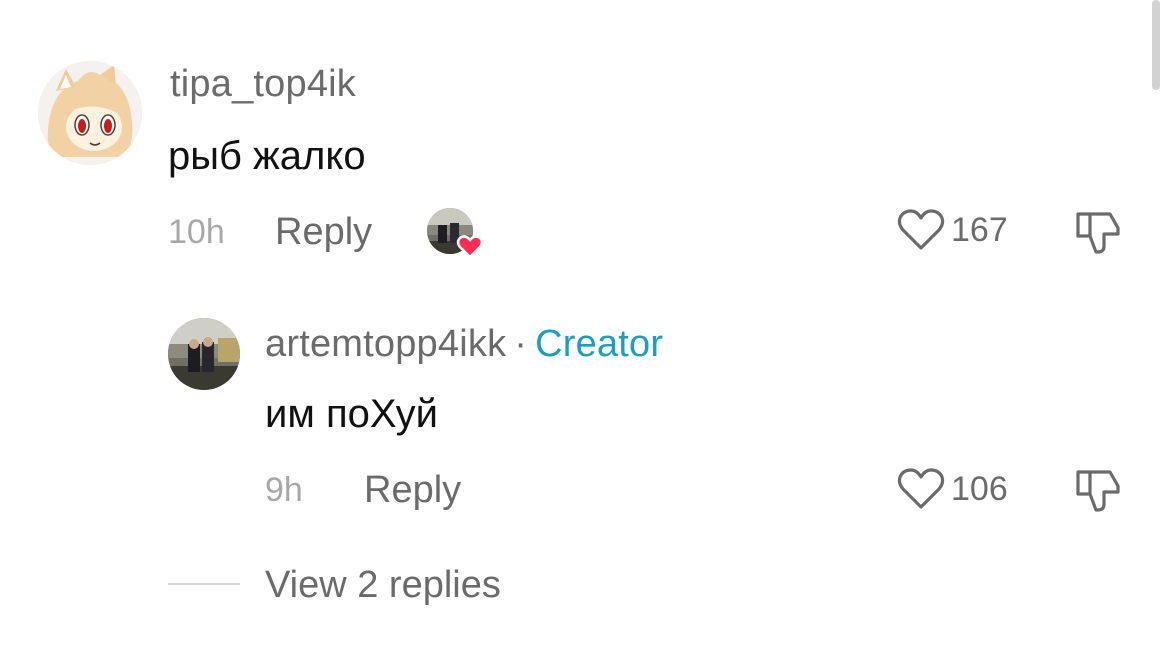 This screenshot has height=665, width=1170. I want to click on like-count: 167, so click(979, 229).